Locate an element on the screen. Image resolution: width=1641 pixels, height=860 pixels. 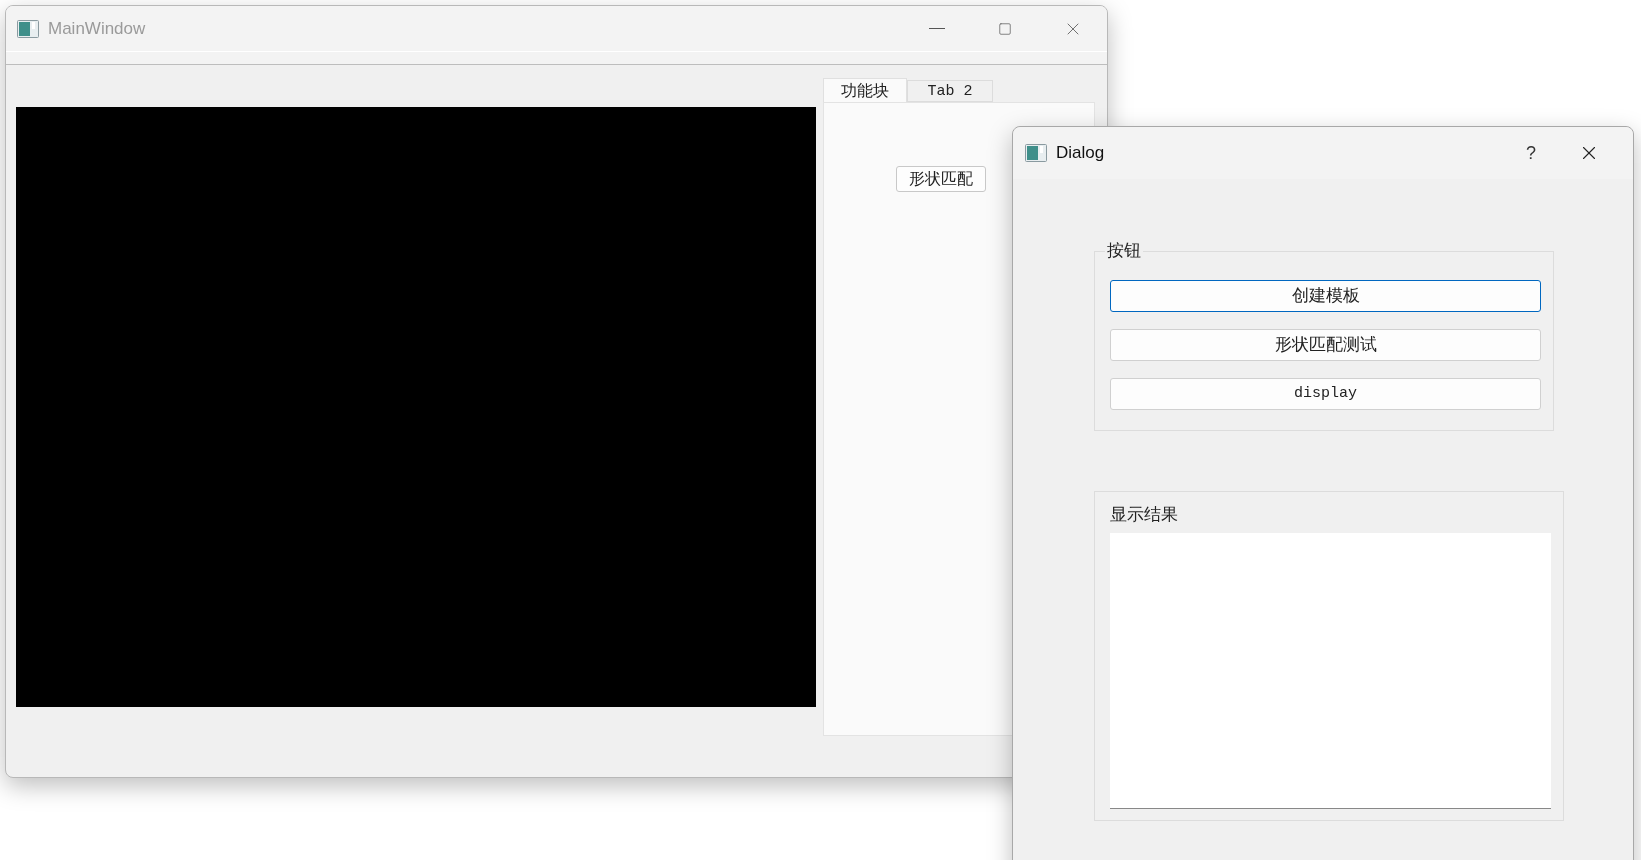
tab: Tab 2 is located at coordinates (950, 91).